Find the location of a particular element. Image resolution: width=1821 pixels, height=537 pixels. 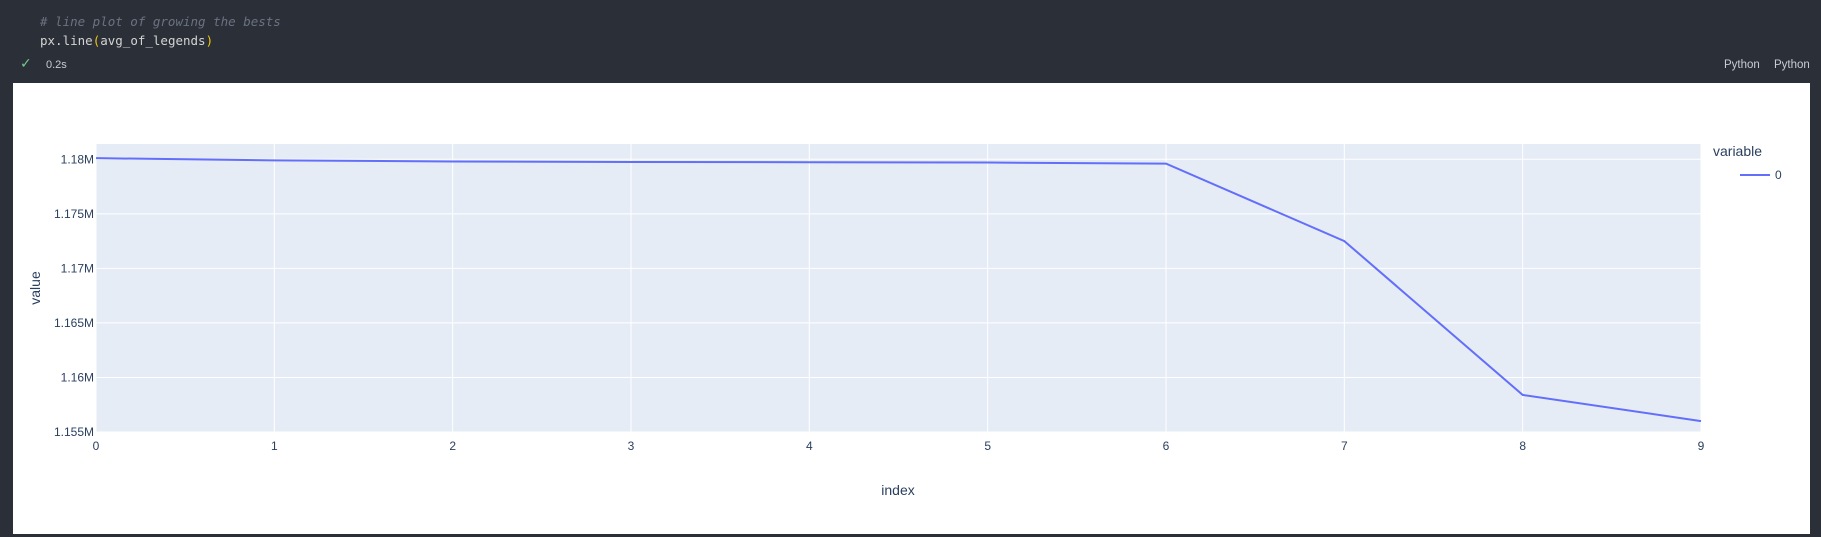

y-tick-label: 1.165M is located at coordinates (74, 323).